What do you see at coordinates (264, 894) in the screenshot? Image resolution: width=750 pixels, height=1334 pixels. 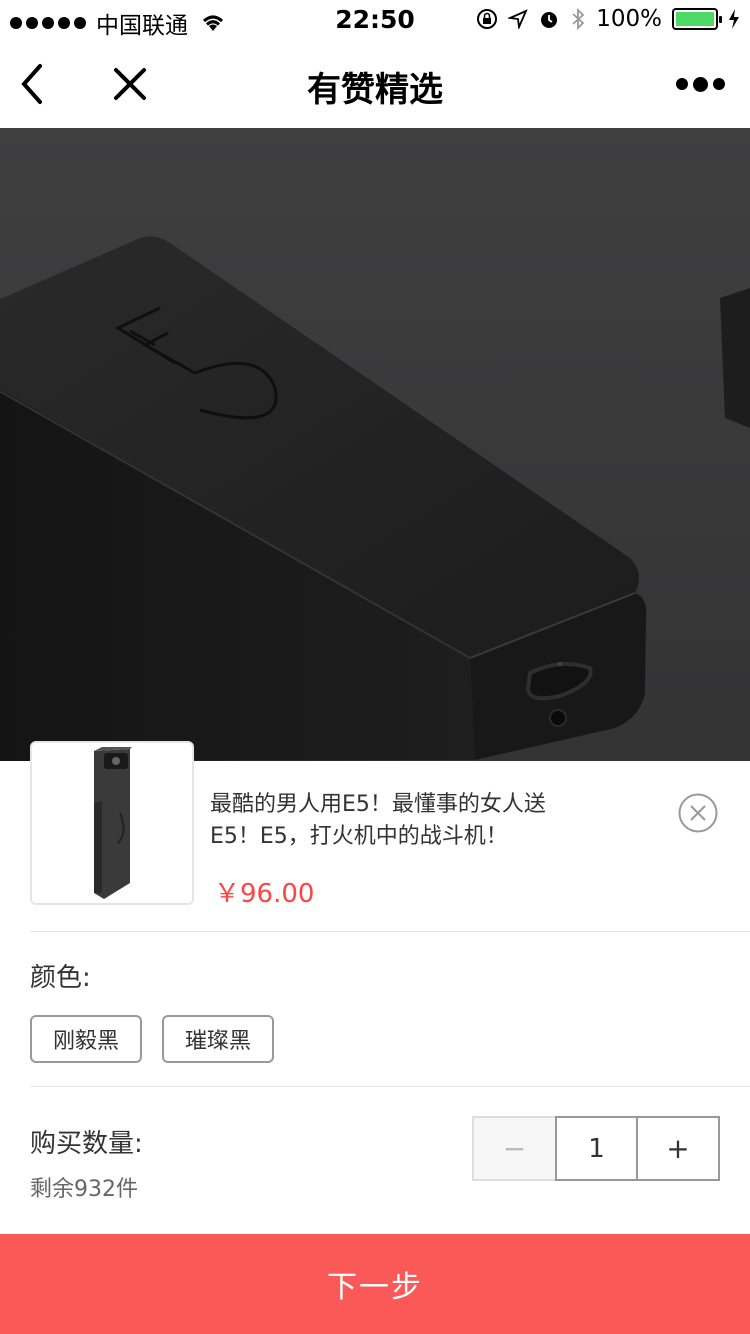 I see `product-price: ￥96.00` at bounding box center [264, 894].